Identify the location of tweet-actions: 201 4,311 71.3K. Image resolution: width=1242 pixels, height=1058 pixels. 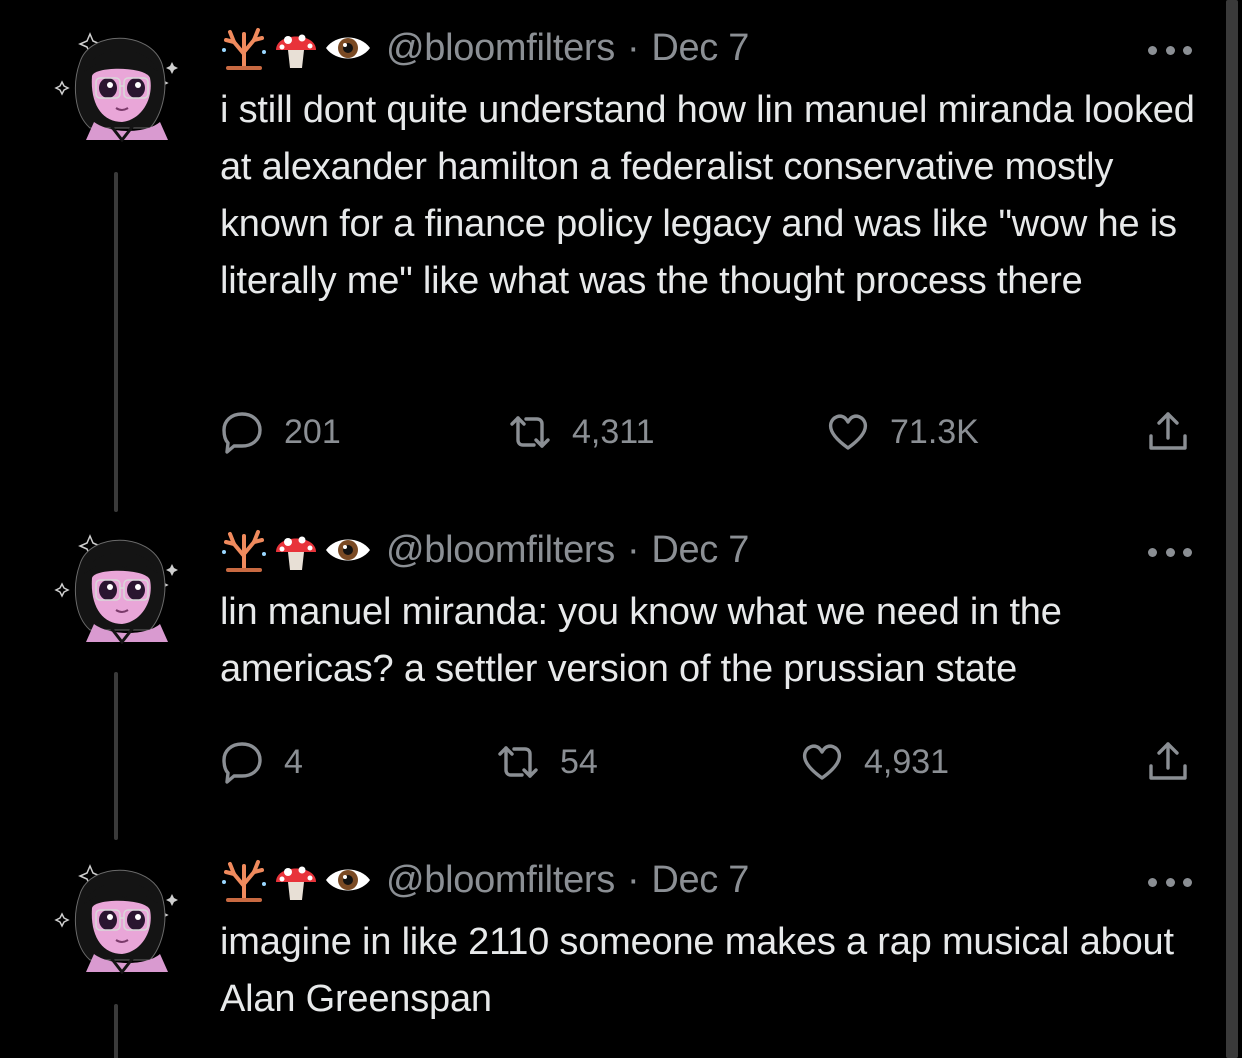
(710, 432).